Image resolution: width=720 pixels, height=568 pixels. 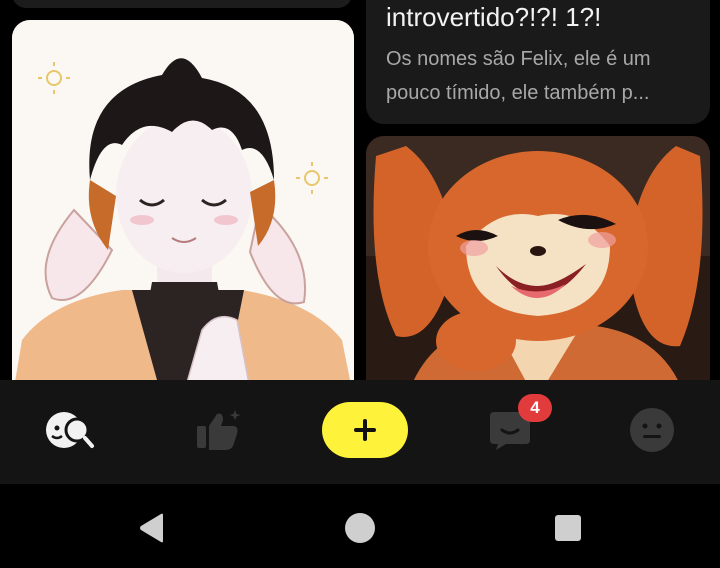 I want to click on face-icon, so click(x=652, y=430).